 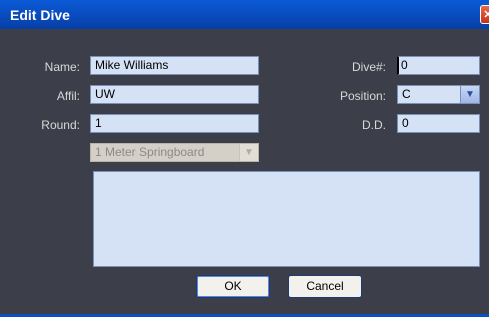 I want to click on dd-label: D.D., so click(x=374, y=125).